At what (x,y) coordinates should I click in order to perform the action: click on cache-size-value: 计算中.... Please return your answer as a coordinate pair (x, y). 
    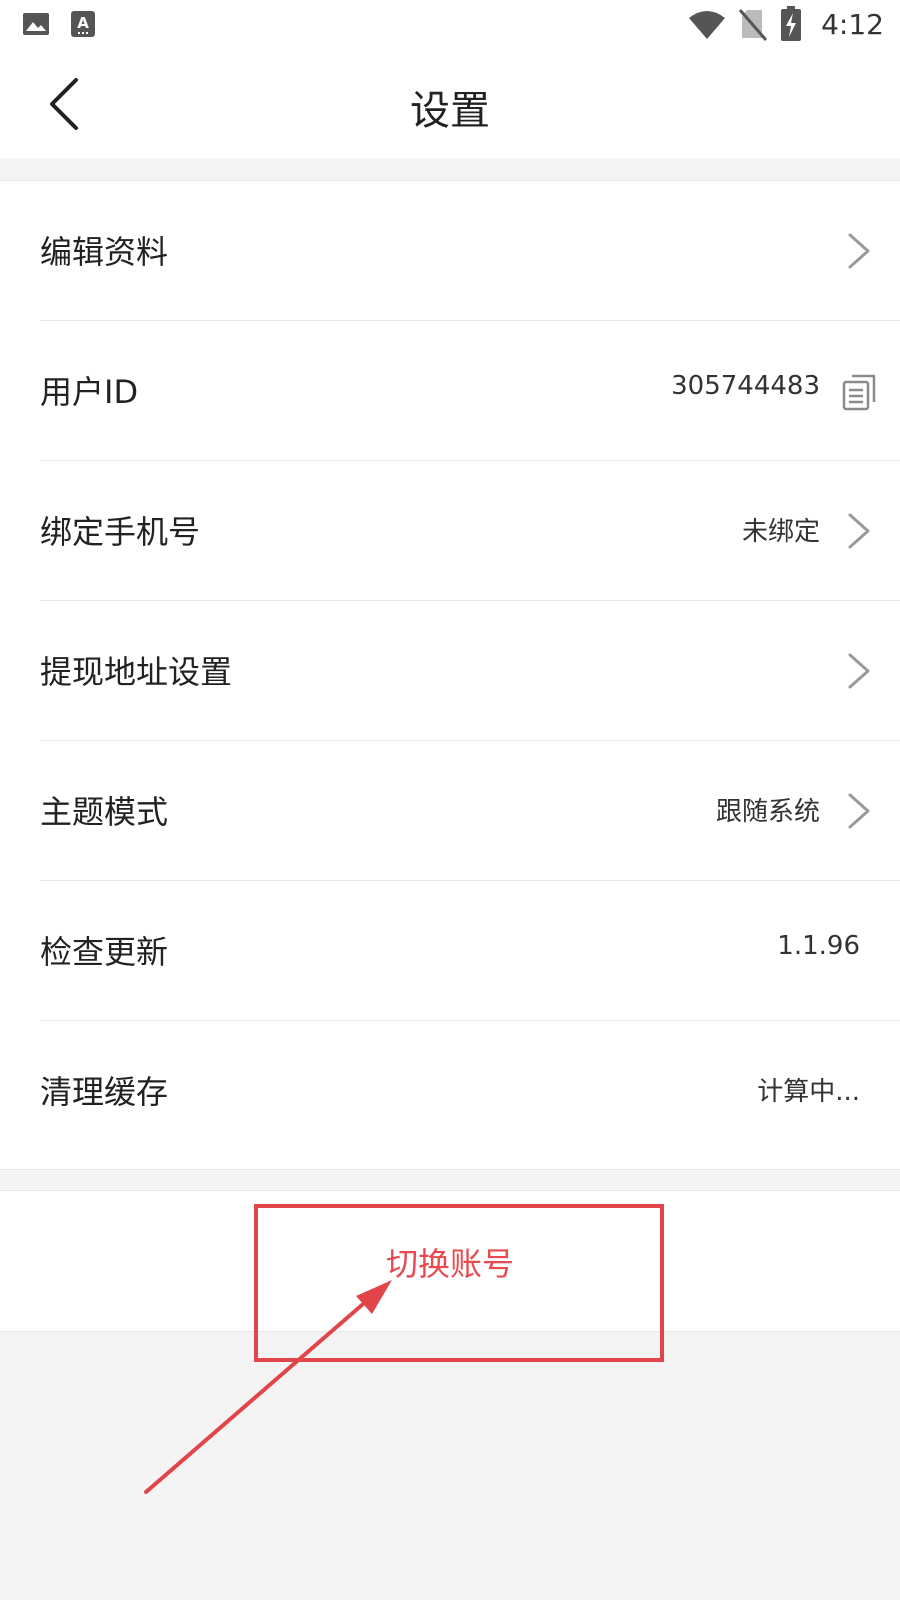
    Looking at the image, I should click on (808, 1092).